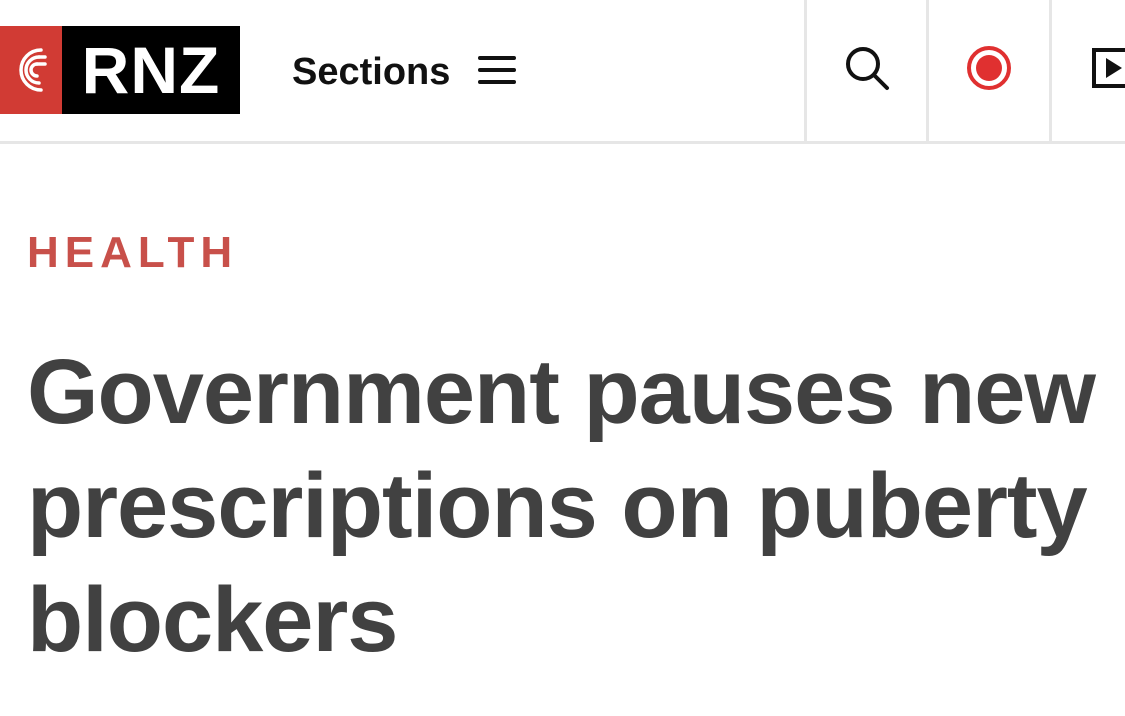 This screenshot has width=1125, height=716. I want to click on rnz-logo: RNZ, so click(120, 70).